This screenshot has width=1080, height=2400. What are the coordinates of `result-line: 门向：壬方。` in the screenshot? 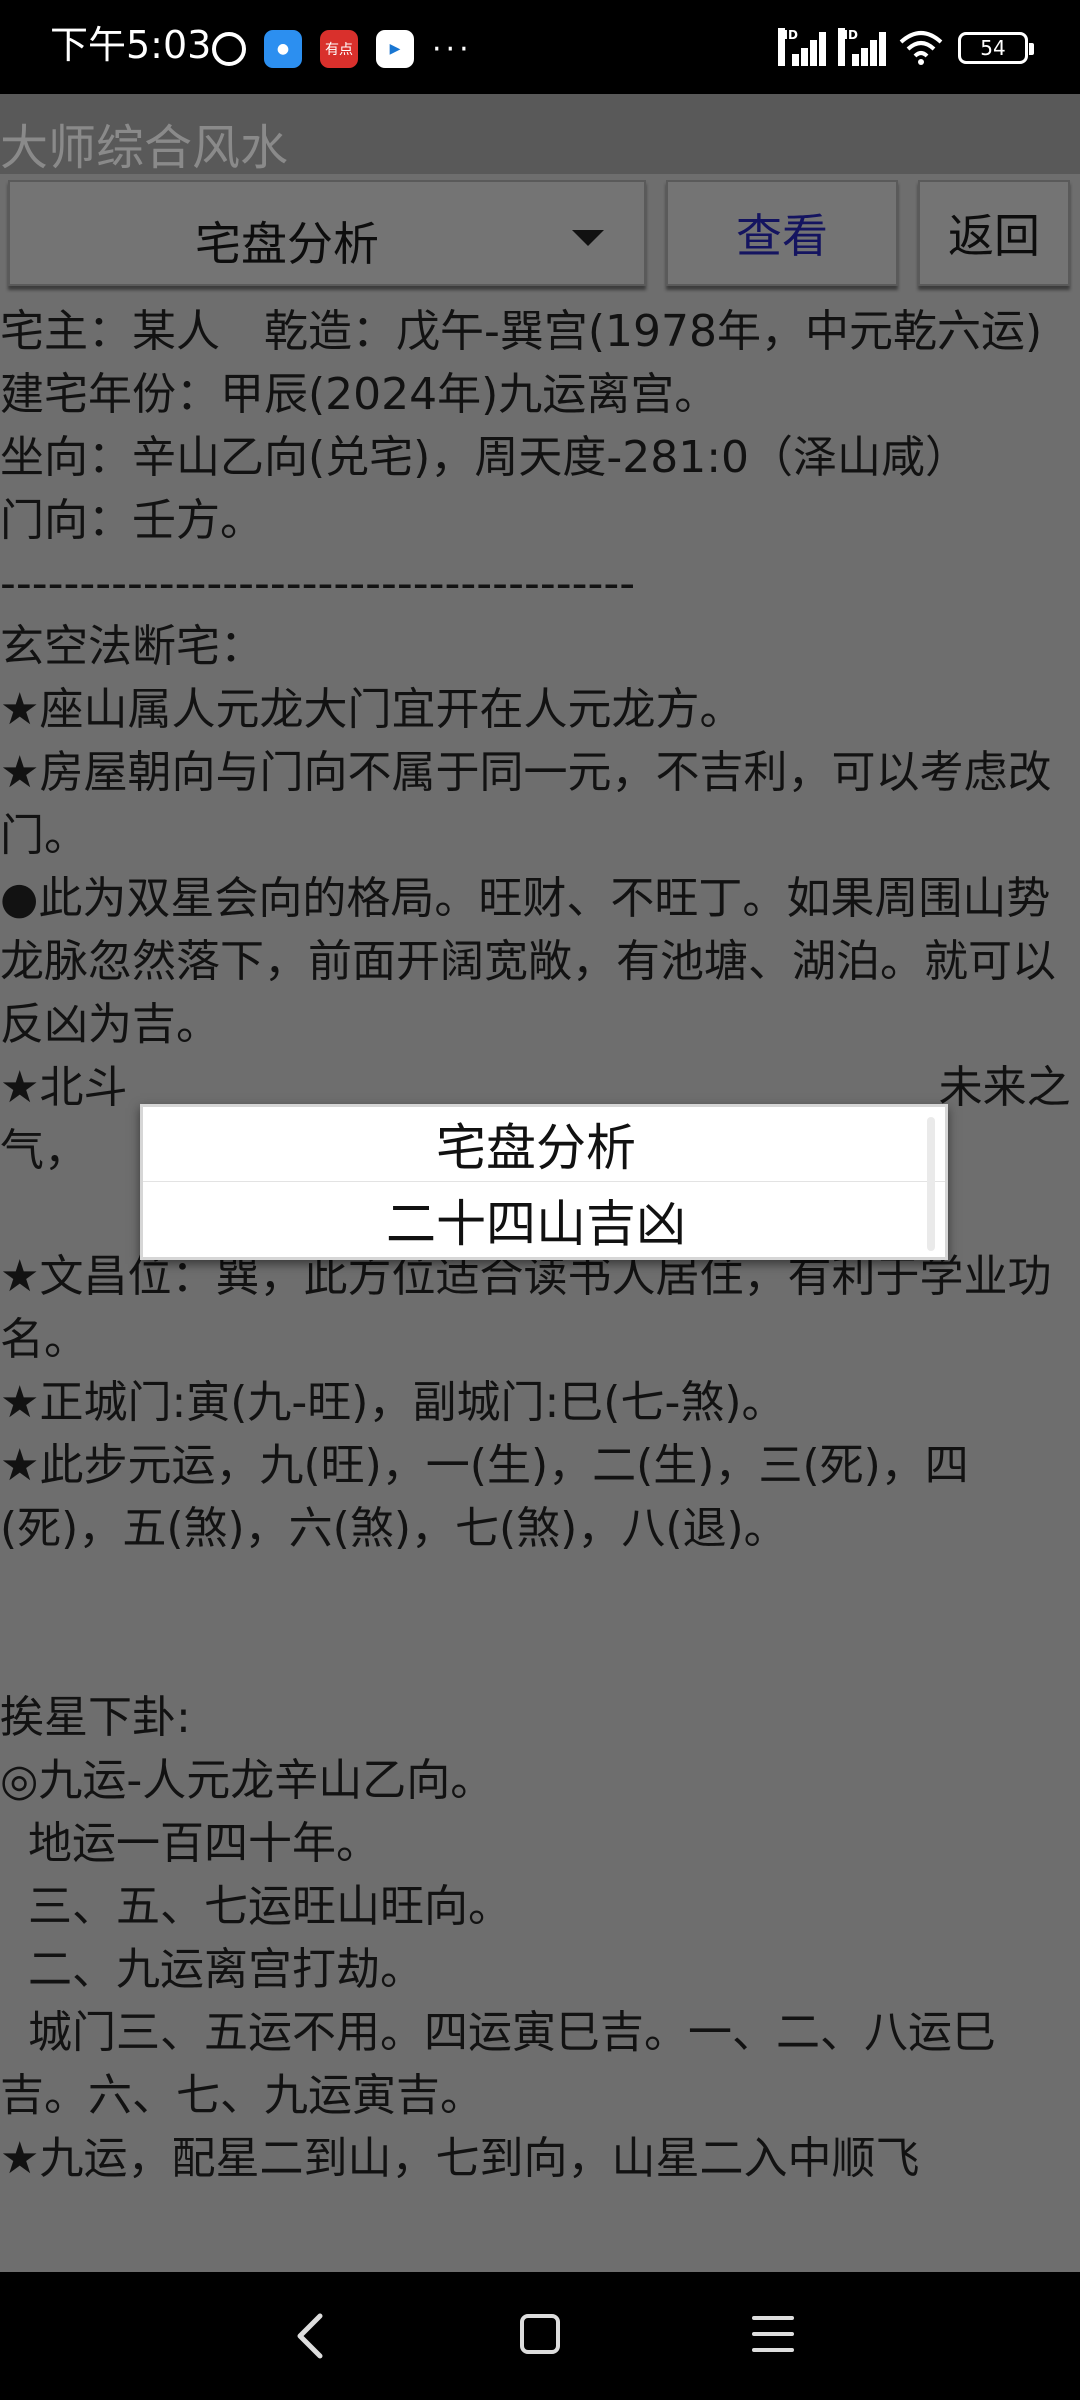 It's located at (132, 520).